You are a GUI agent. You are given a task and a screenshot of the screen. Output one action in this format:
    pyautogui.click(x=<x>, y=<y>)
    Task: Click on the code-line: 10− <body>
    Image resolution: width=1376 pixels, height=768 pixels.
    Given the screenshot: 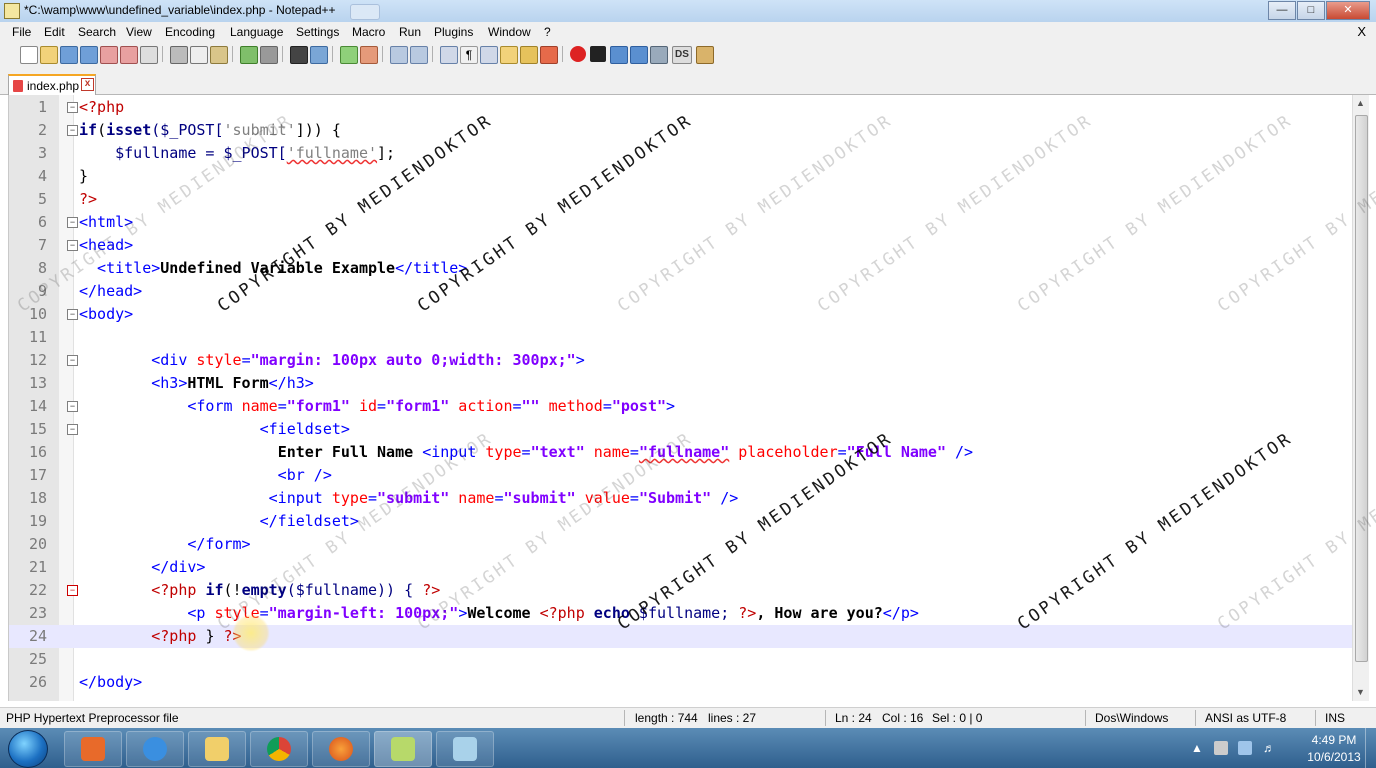 What is the action you would take?
    pyautogui.click(x=81, y=314)
    